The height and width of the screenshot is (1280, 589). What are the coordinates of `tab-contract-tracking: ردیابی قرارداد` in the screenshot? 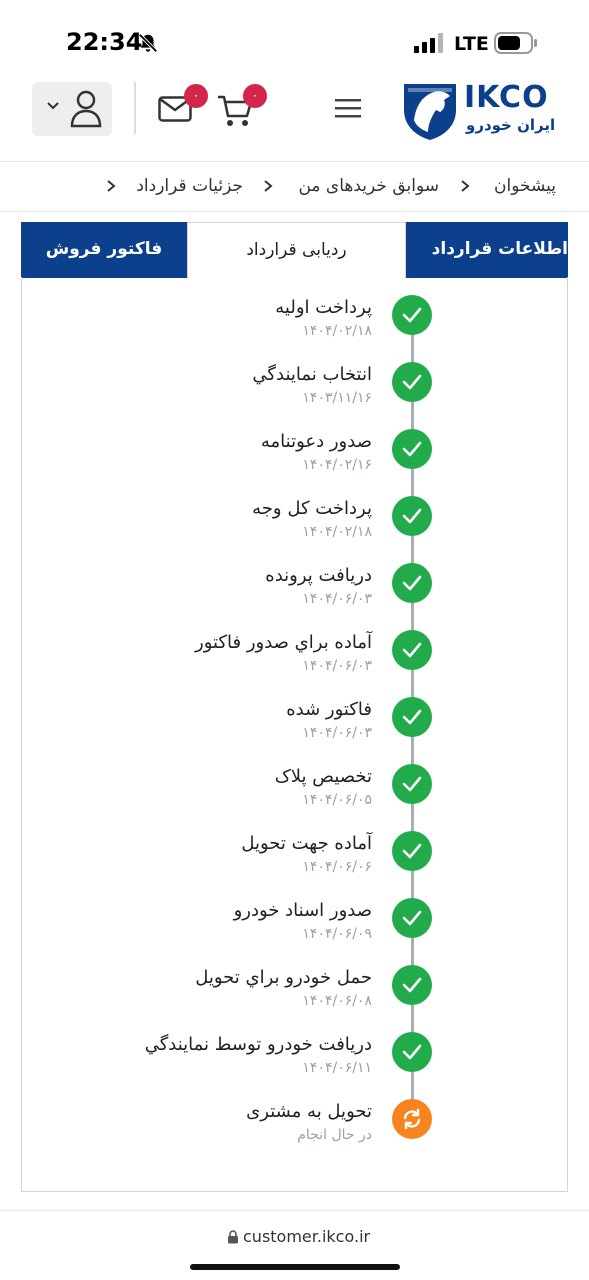 It's located at (296, 250).